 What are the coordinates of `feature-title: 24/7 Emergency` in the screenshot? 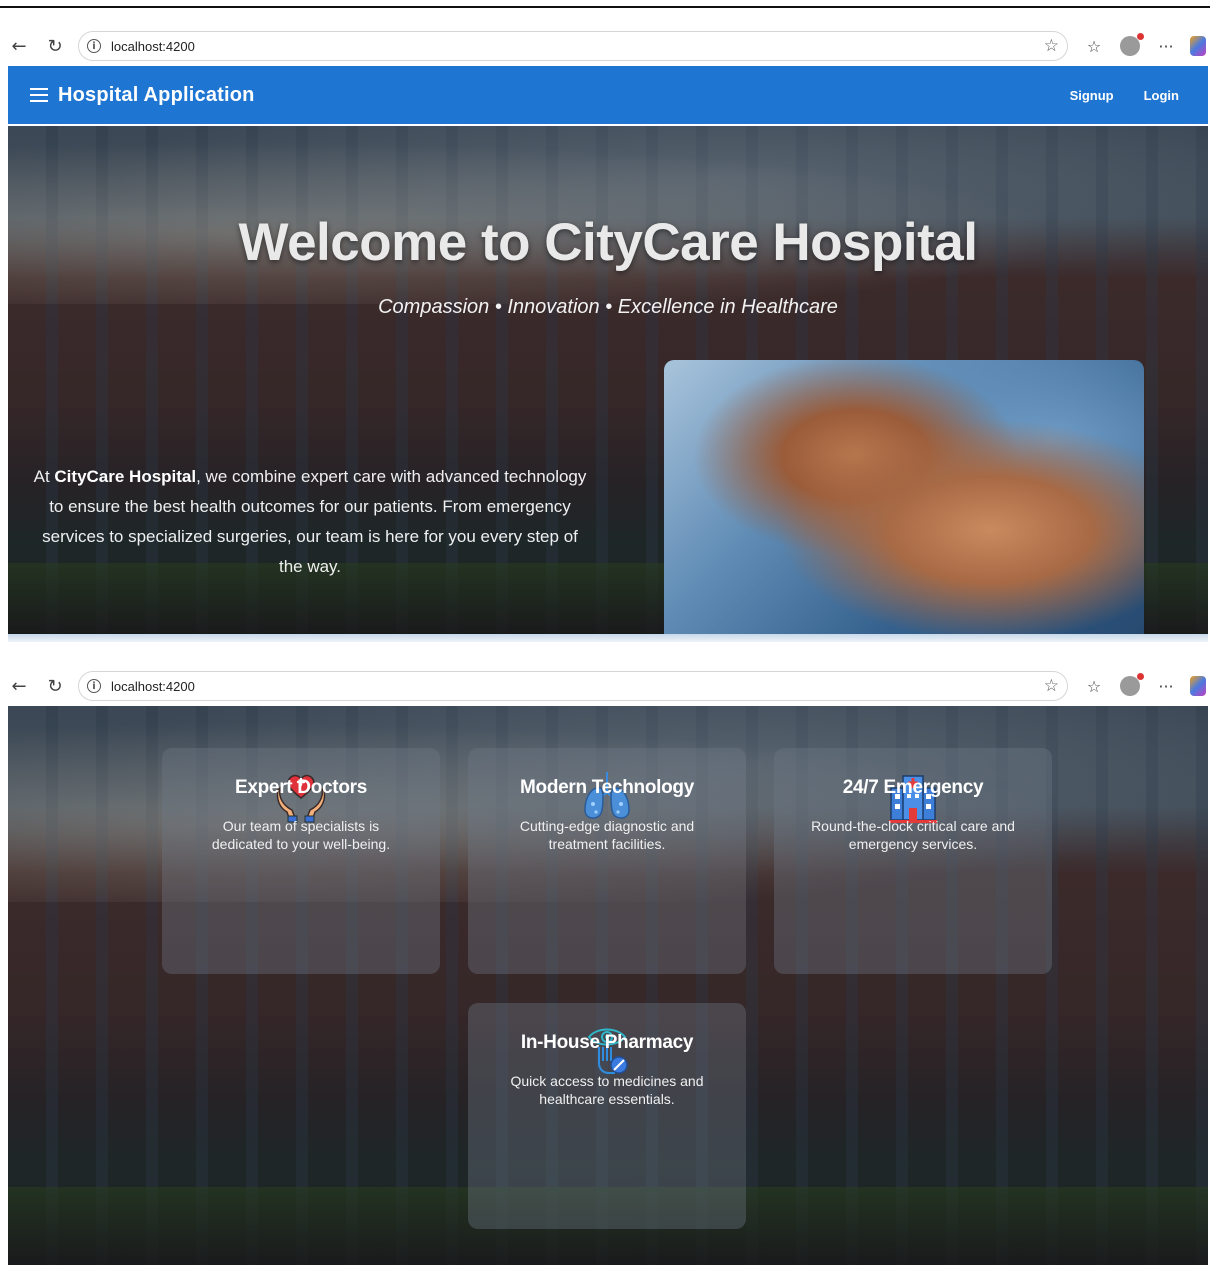 It's located at (913, 787).